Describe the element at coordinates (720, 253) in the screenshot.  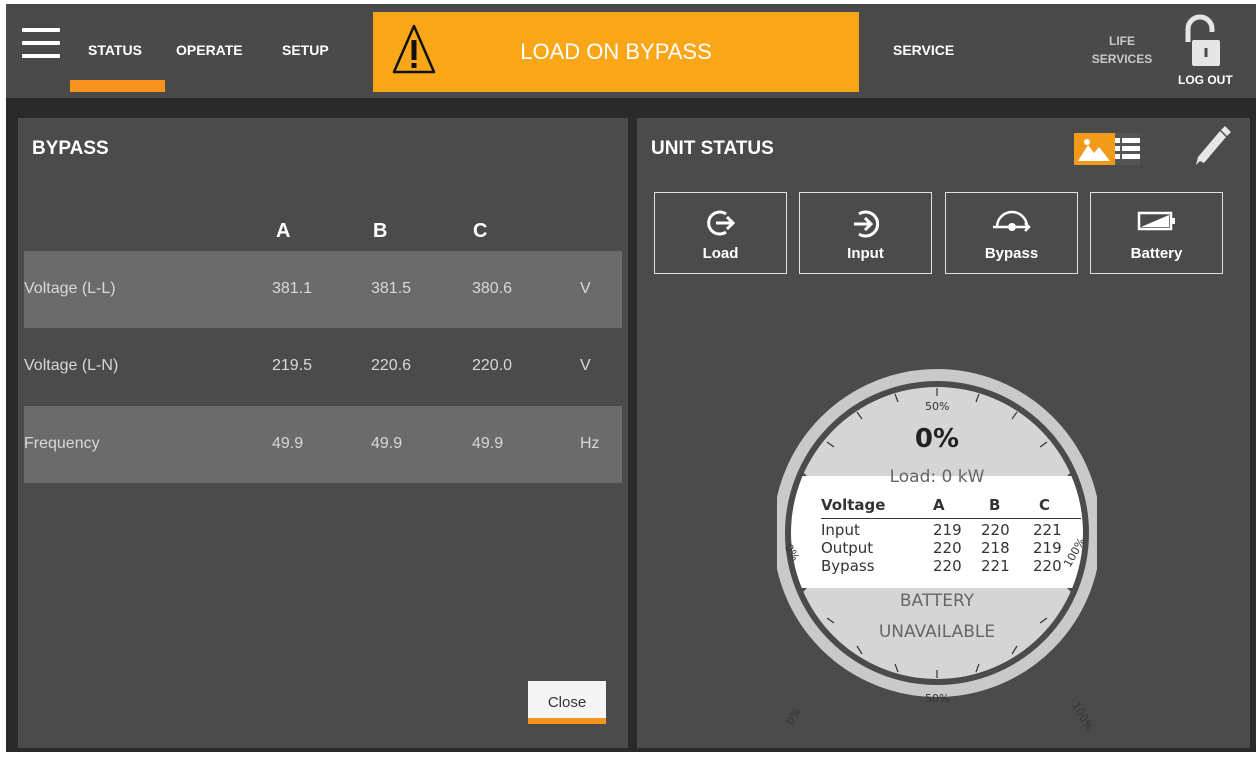
I see `load-tile-label: Load` at that location.